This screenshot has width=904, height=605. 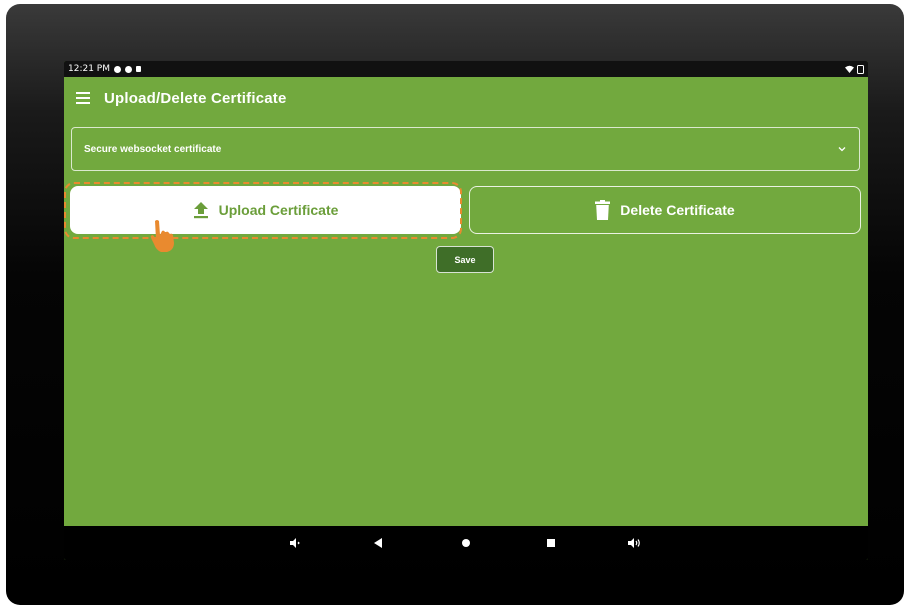 I want to click on upload-certificate-button: Upload Certificate, so click(x=265, y=210).